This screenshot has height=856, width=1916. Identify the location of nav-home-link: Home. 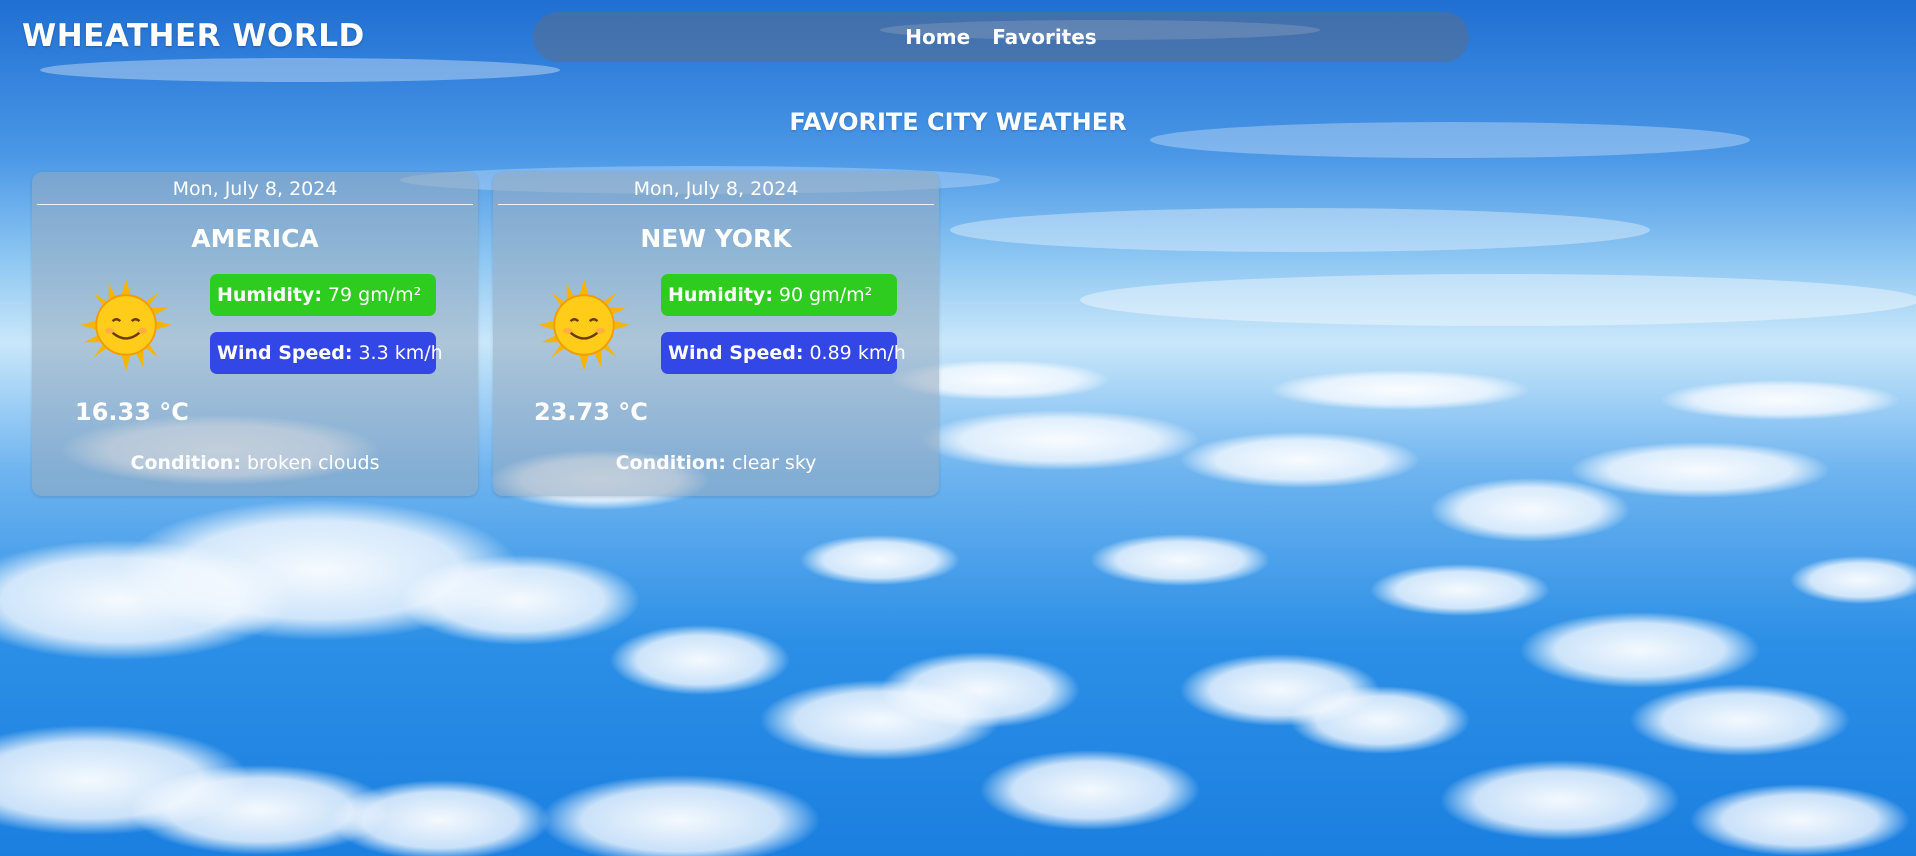
(937, 37).